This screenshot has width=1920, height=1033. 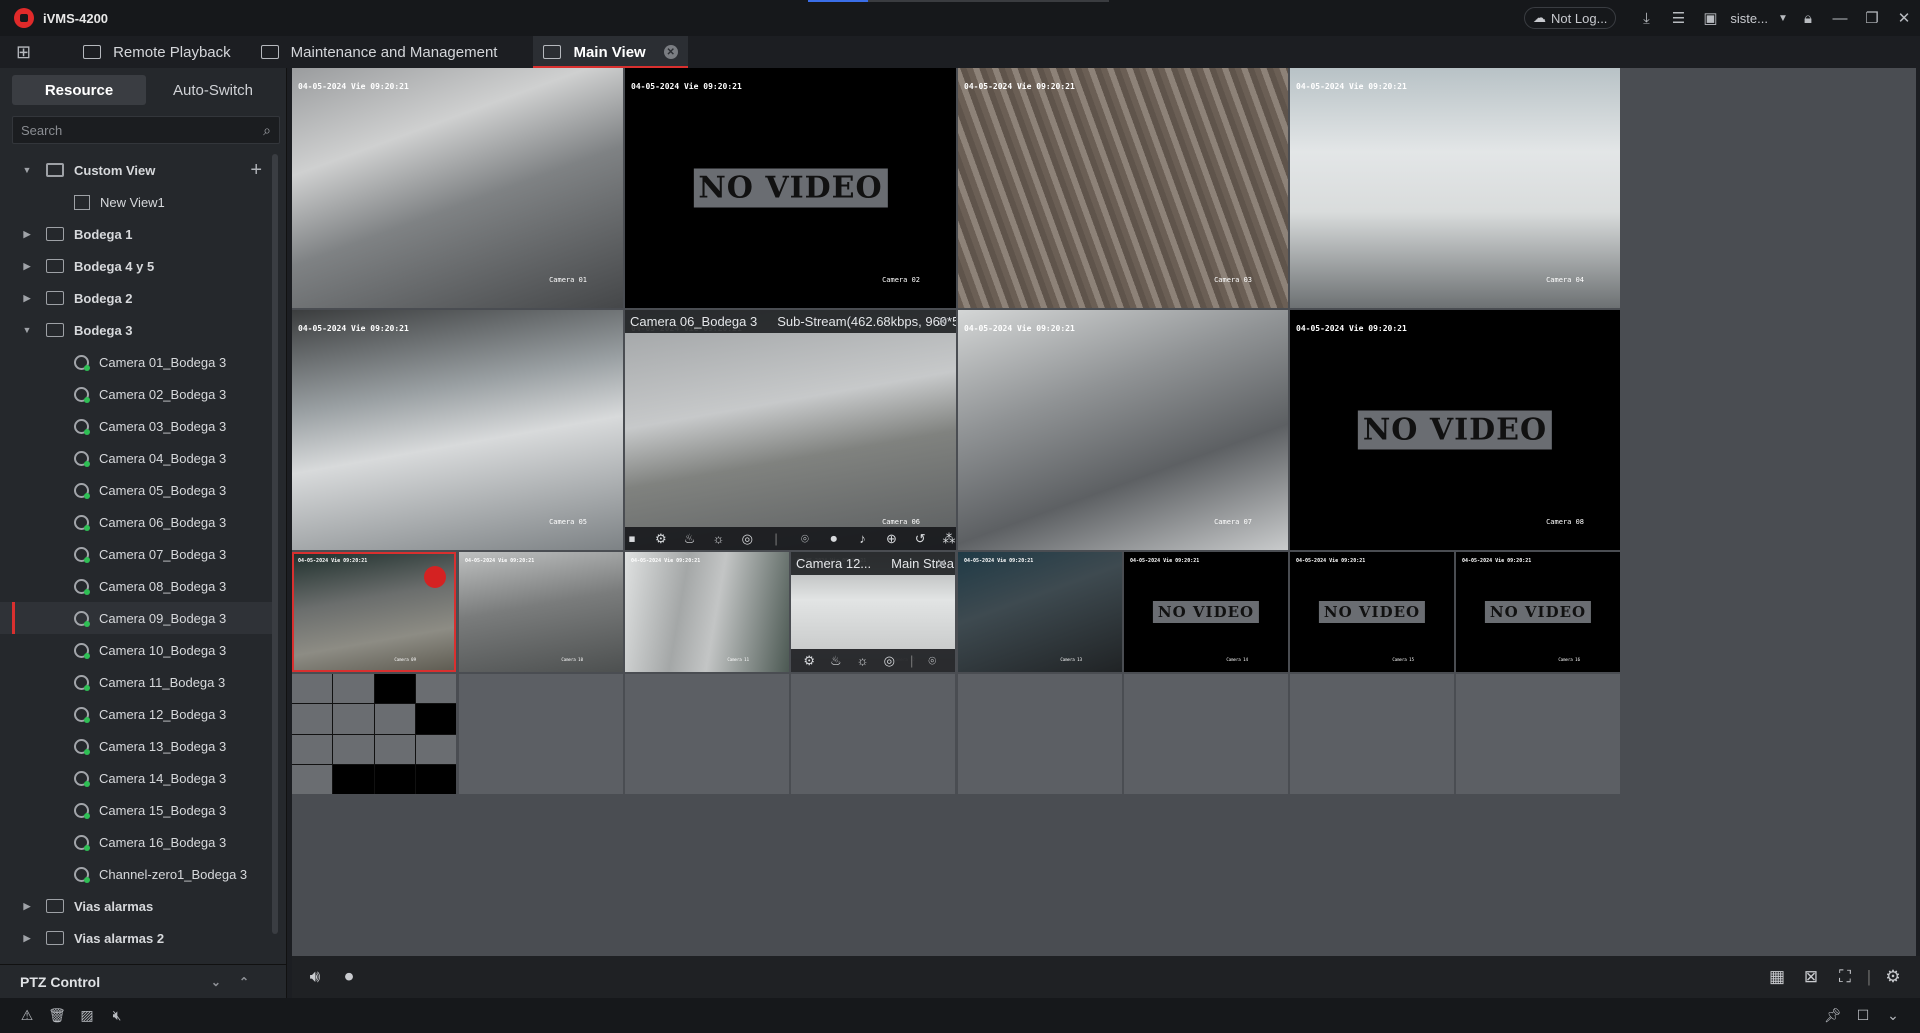 What do you see at coordinates (136, 586) in the screenshot?
I see `tree-item-camera: Camera 08_Bodega 3` at bounding box center [136, 586].